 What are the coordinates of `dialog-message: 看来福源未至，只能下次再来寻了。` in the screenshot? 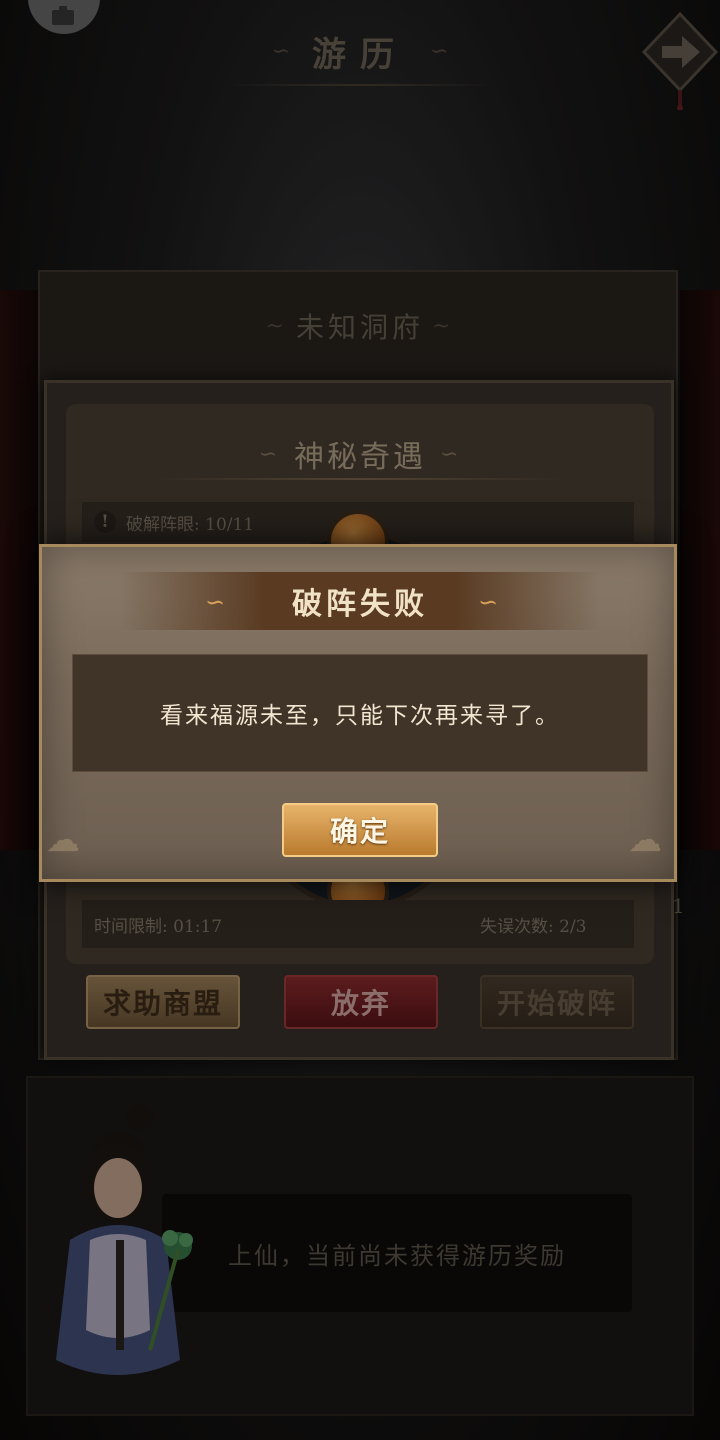 It's located at (360, 713).